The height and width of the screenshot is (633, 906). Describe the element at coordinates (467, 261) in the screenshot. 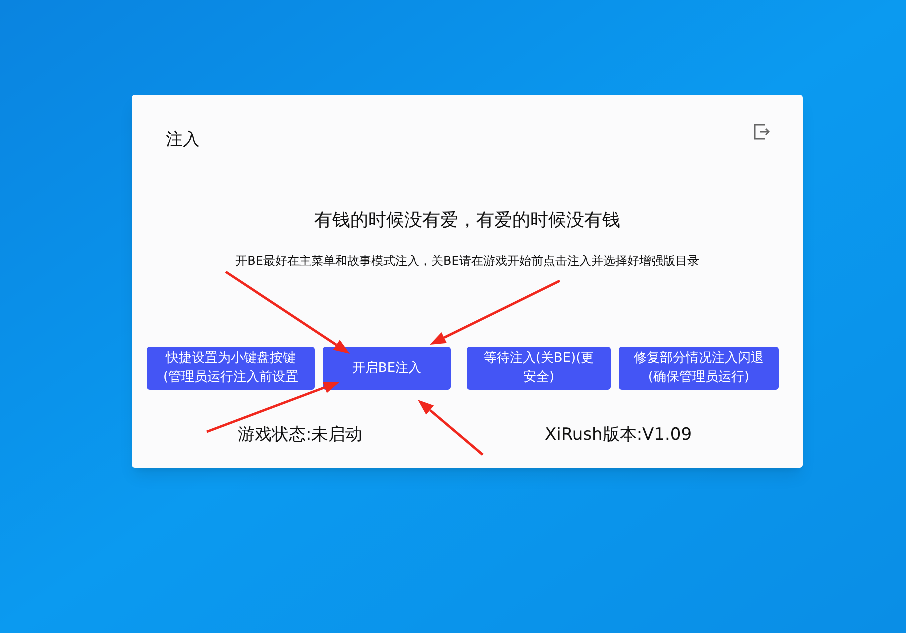

I see `hint-text: 开BE最好在主菜单和故事模式注入，关BE请在游戏开始前点击注入并选择好增强版目录` at that location.